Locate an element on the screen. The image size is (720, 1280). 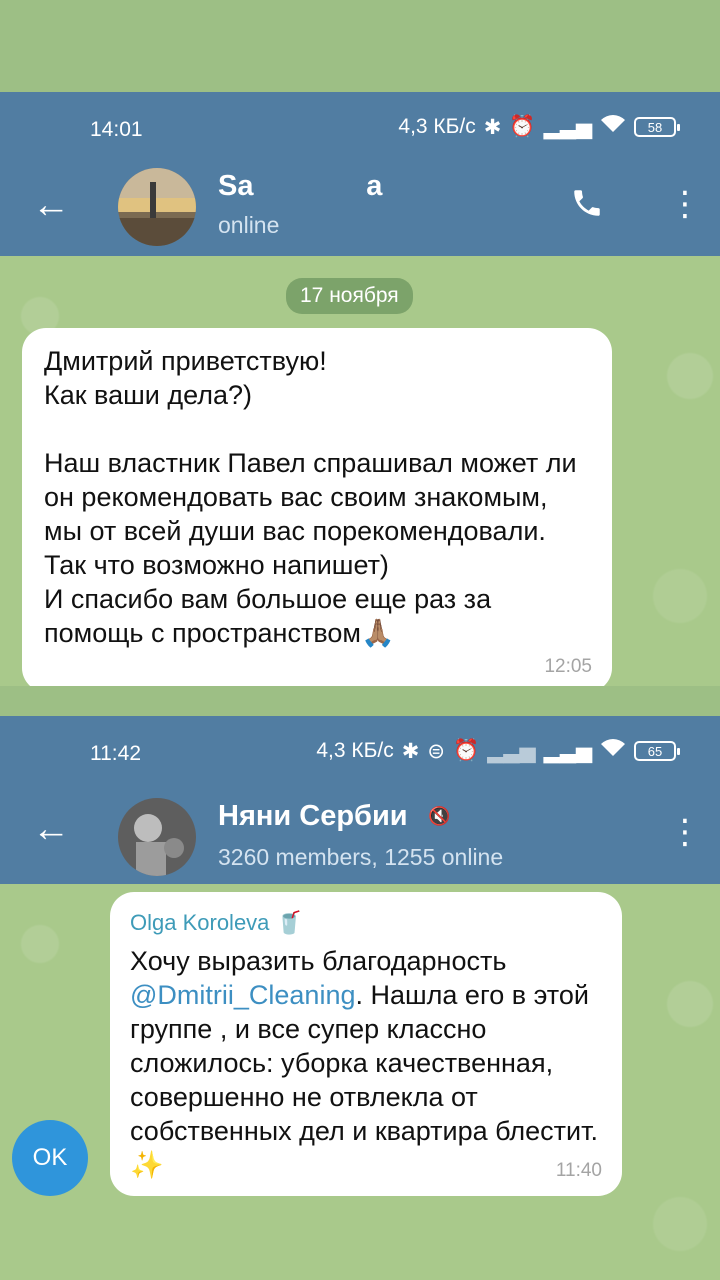
message-time: 12:05 is located at coordinates (568, 666).